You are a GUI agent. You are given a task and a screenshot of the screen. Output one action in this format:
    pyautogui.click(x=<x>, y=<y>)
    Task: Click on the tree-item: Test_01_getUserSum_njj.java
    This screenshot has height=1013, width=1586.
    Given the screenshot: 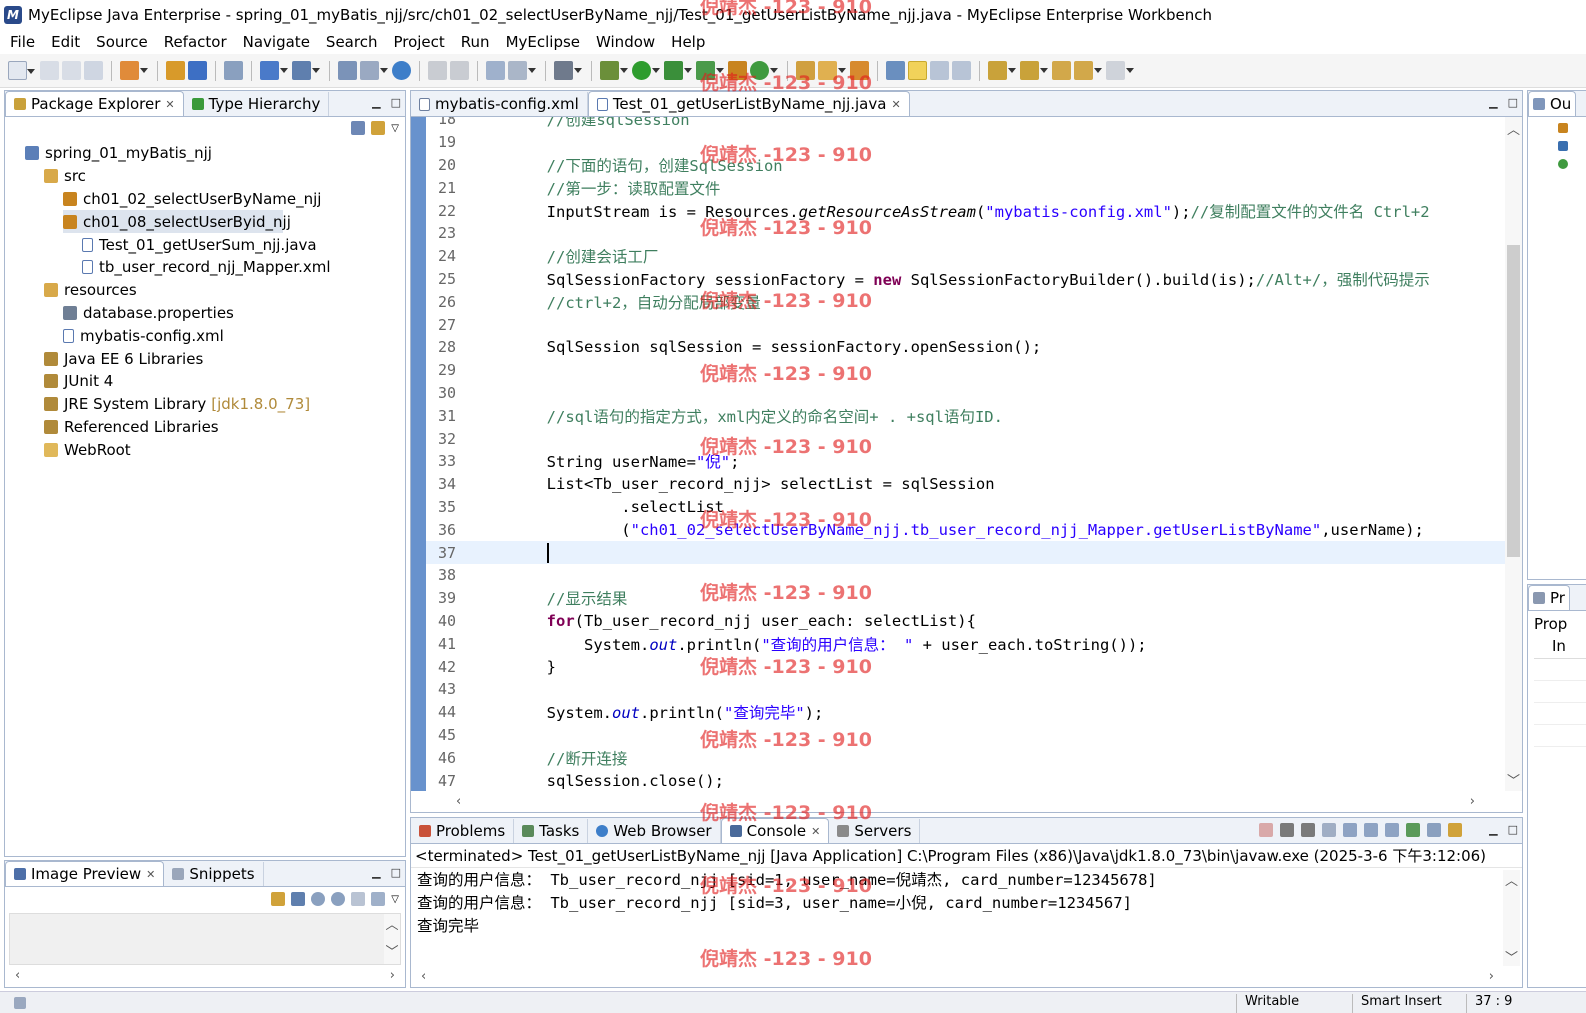 What is the action you would take?
    pyautogui.click(x=205, y=244)
    